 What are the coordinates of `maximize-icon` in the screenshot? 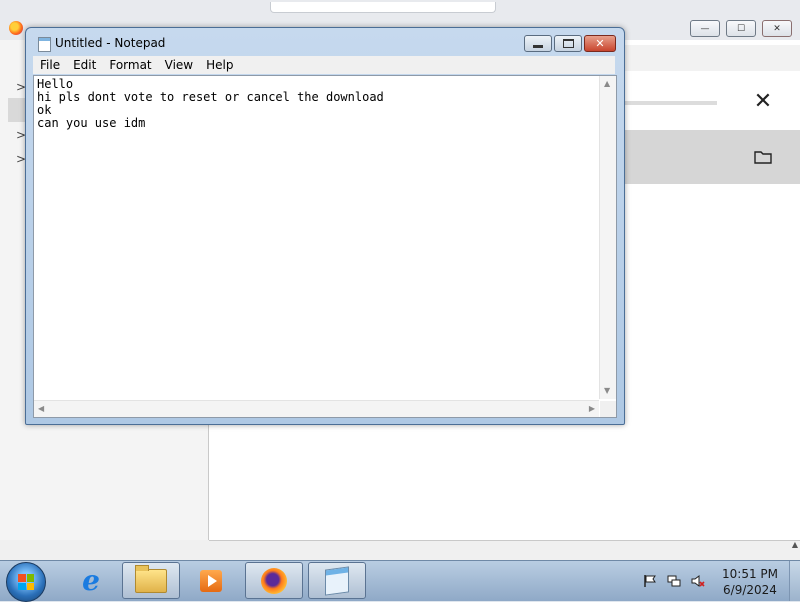 It's located at (568, 43).